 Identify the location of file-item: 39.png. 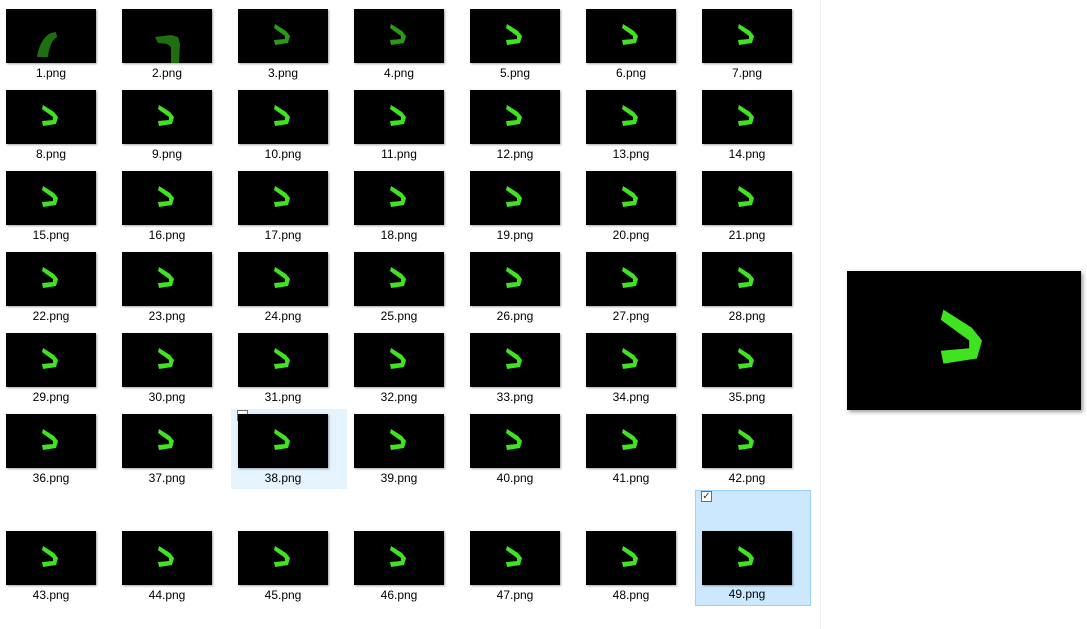
(405, 450).